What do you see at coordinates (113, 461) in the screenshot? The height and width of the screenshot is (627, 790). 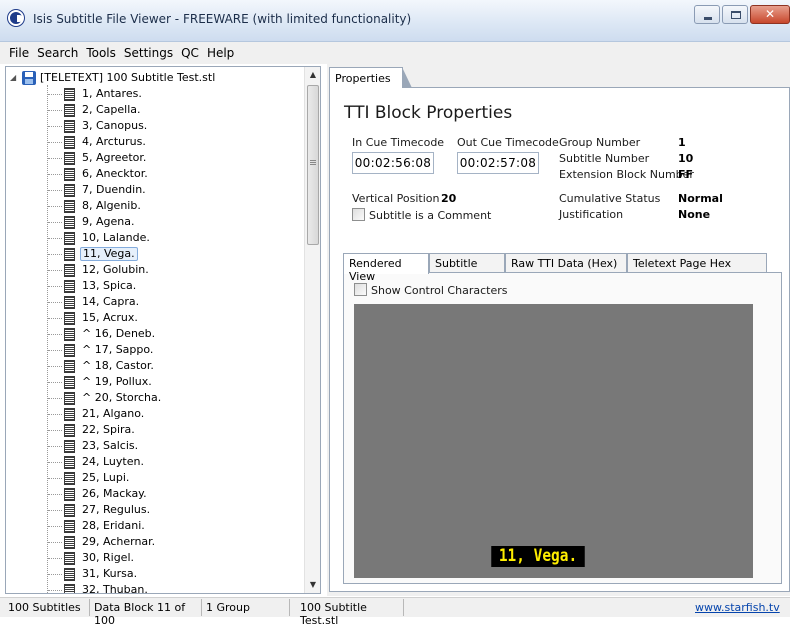 I see `tree-item-label: 24, Luyten.` at bounding box center [113, 461].